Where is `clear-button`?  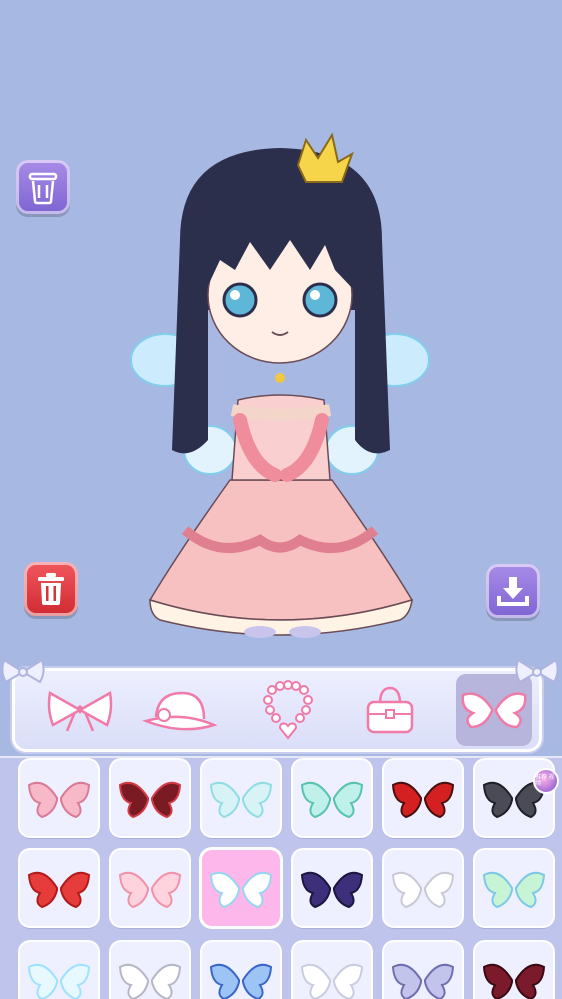
clear-button is located at coordinates (43, 187).